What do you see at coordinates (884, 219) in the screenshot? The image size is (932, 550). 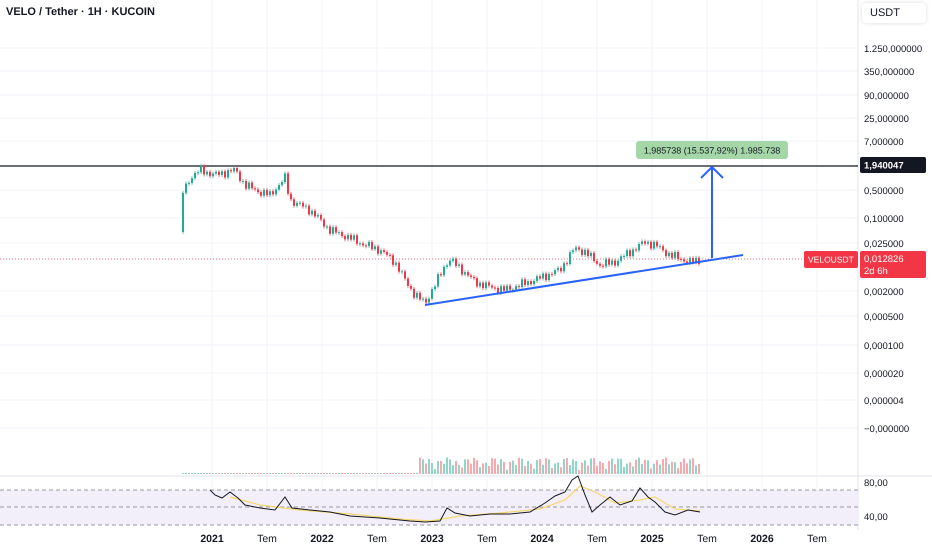 I see `price-axis-label: 0,100000` at bounding box center [884, 219].